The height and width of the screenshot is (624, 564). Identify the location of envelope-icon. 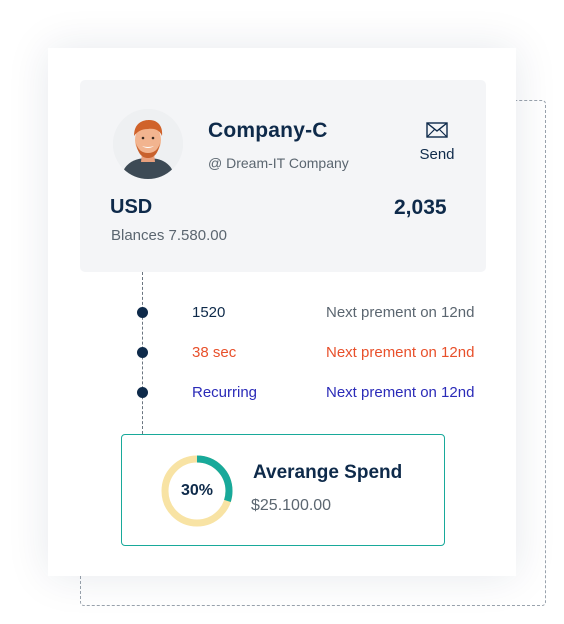
(437, 130).